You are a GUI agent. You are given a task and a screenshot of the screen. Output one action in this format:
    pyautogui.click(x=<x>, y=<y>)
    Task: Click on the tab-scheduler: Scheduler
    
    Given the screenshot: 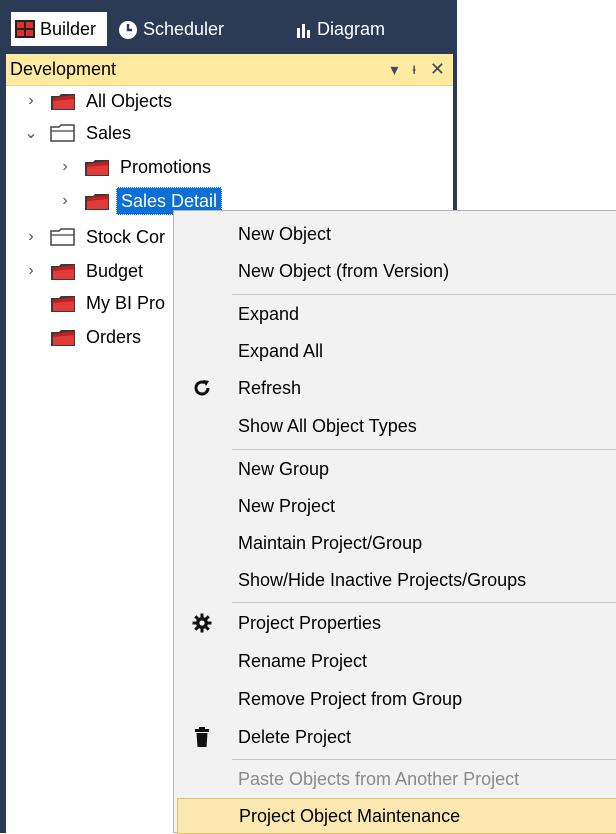 What is the action you would take?
    pyautogui.click(x=171, y=29)
    